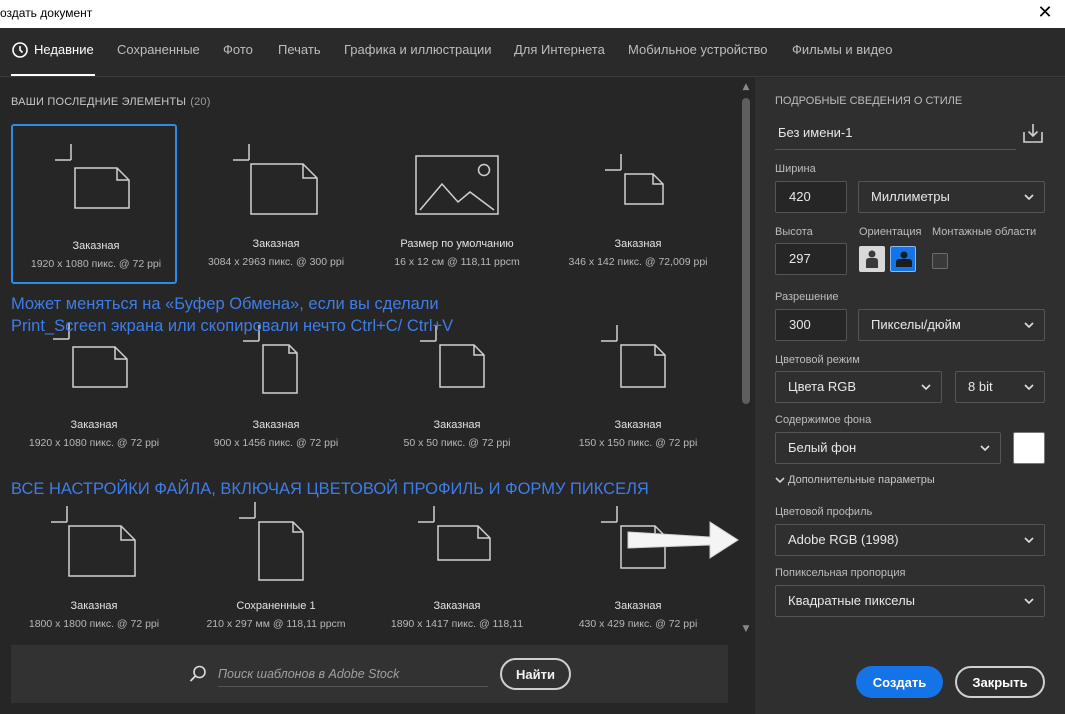 This screenshot has height=714, width=1065. I want to click on orientation-label: Ориентация, so click(890, 232).